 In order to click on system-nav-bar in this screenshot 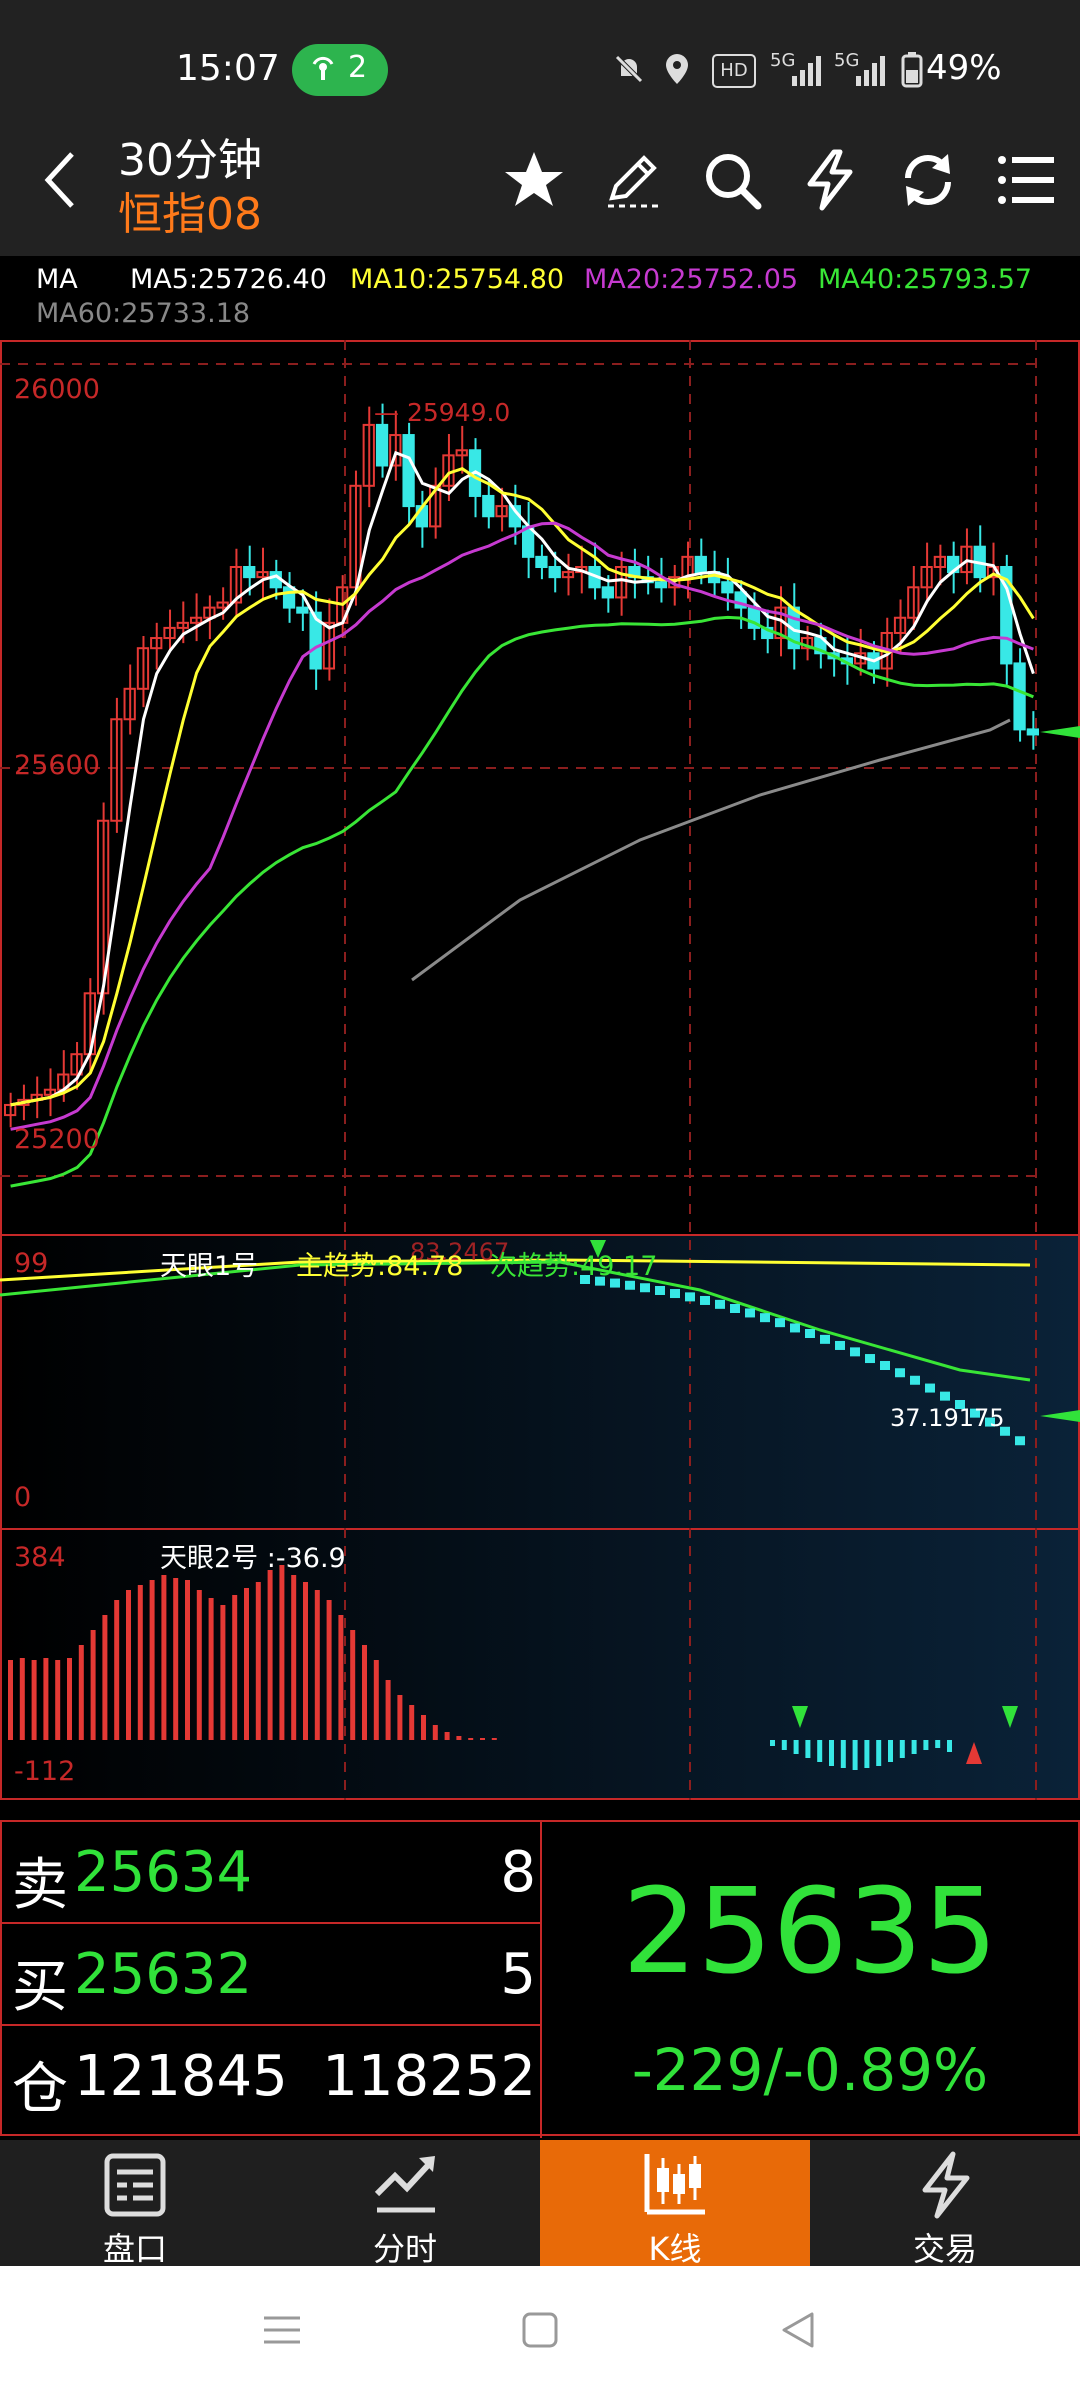, I will do `click(540, 2333)`.